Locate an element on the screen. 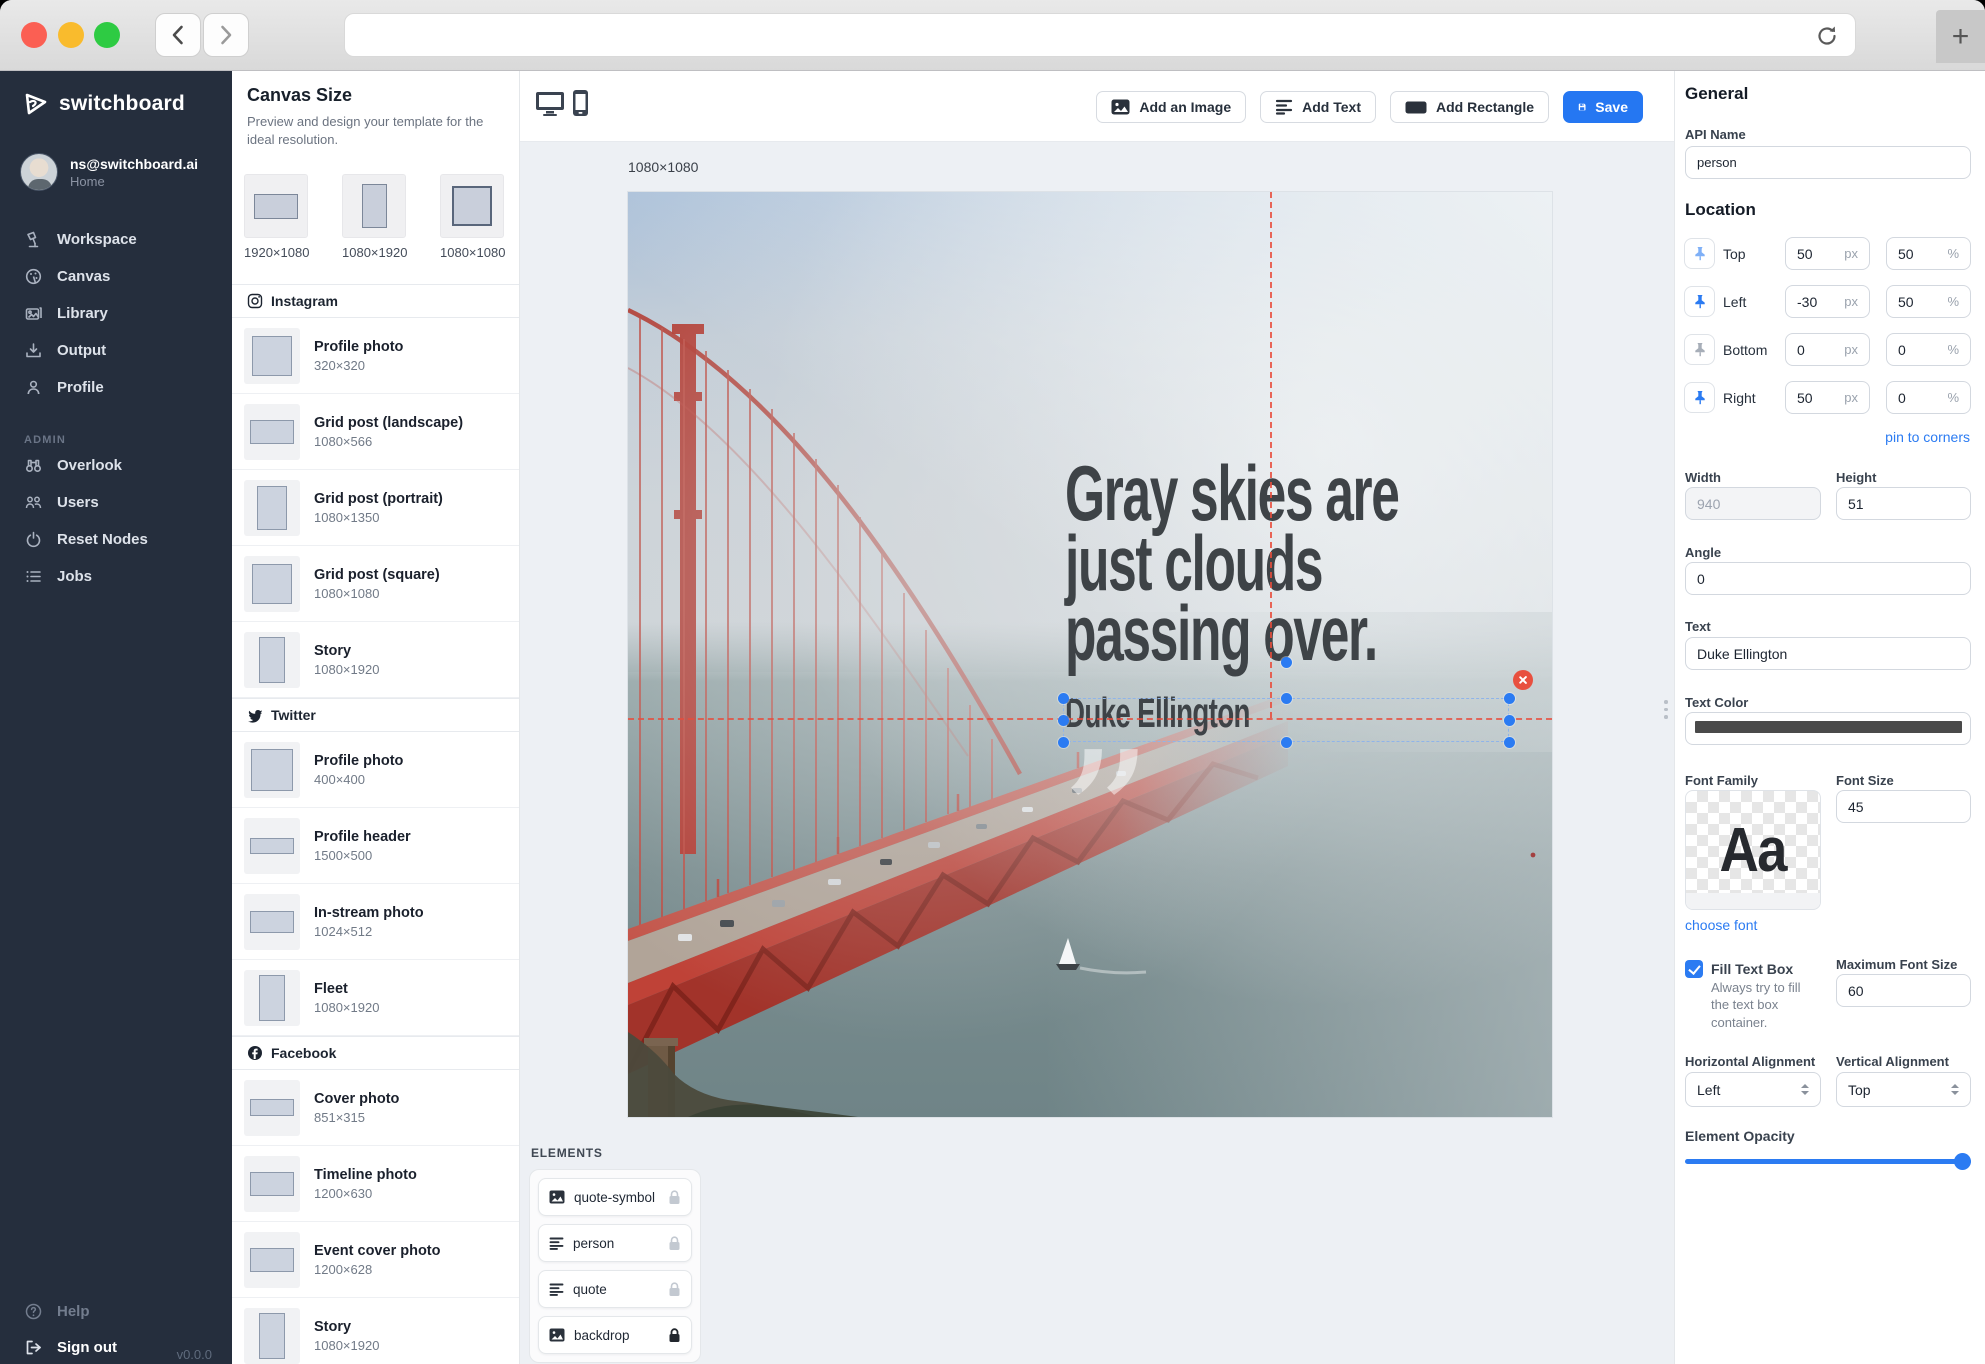  top-pct-input: 50% is located at coordinates (1928, 253).